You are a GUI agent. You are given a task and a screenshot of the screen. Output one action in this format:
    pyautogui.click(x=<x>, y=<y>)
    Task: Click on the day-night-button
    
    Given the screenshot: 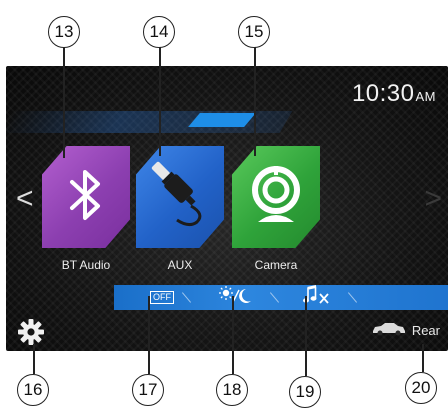 What is the action you would take?
    pyautogui.click(x=236, y=297)
    